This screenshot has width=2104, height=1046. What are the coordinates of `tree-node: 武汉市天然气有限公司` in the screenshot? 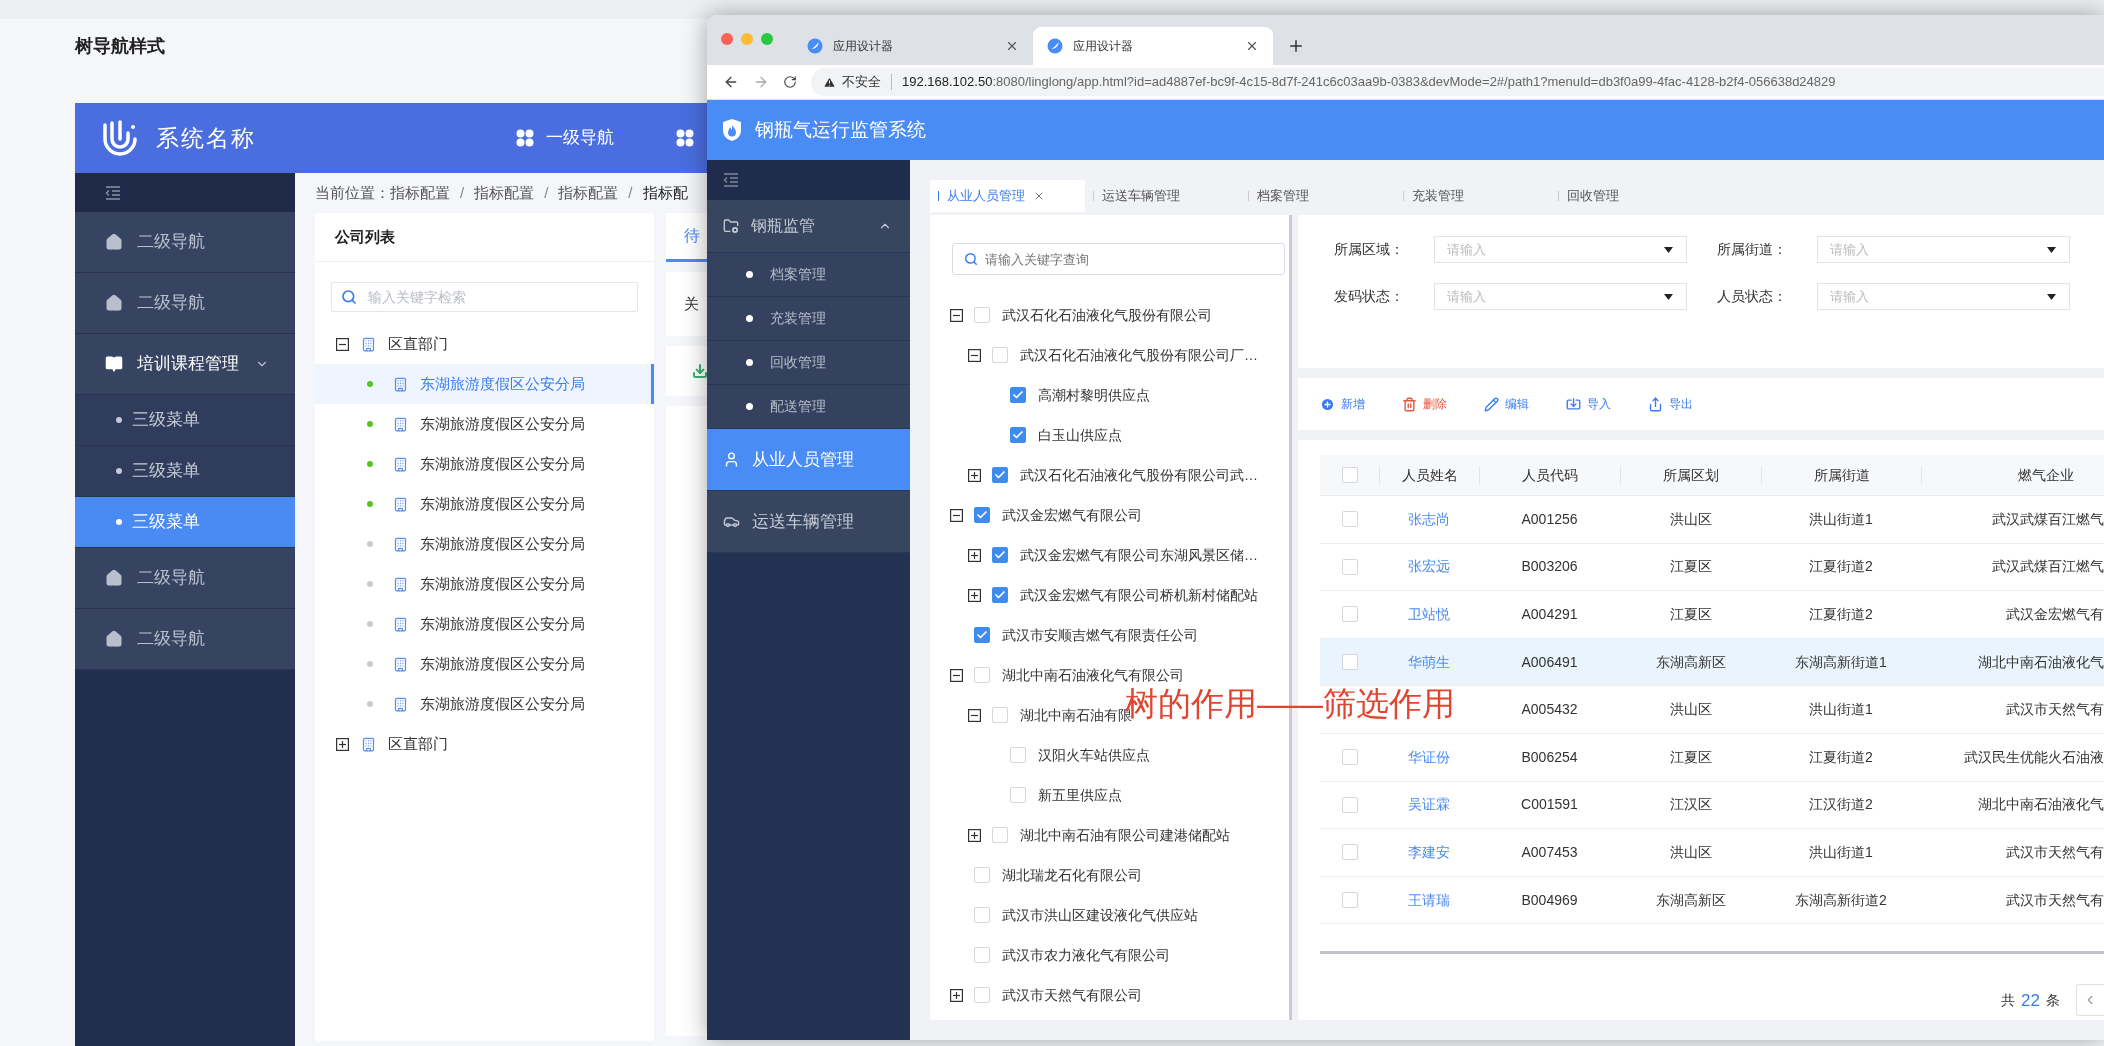 It's located at (1072, 995).